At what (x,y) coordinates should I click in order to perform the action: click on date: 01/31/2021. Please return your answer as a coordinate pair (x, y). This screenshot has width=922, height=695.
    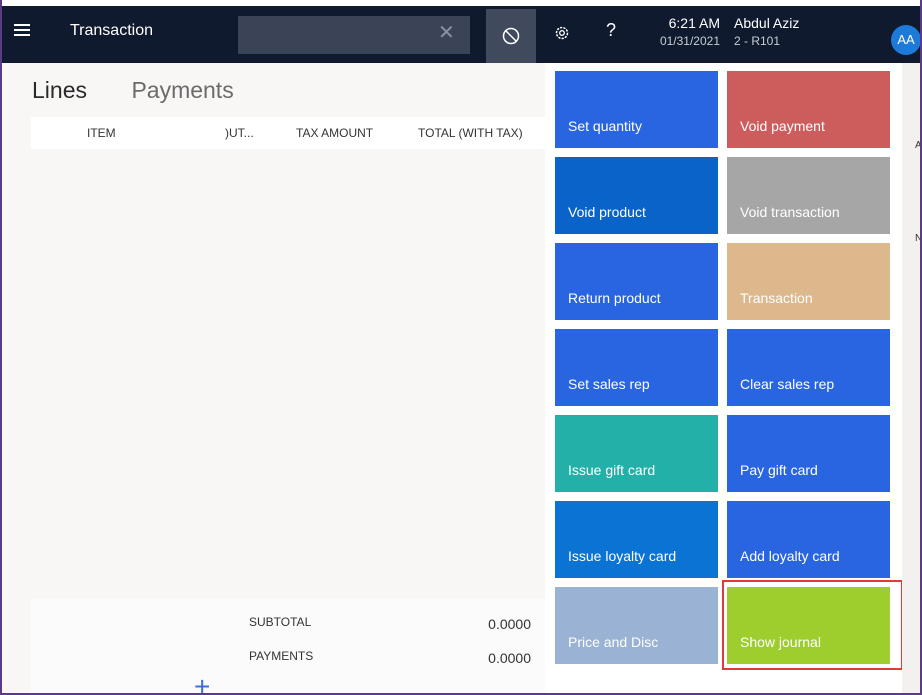
    Looking at the image, I should click on (689, 41).